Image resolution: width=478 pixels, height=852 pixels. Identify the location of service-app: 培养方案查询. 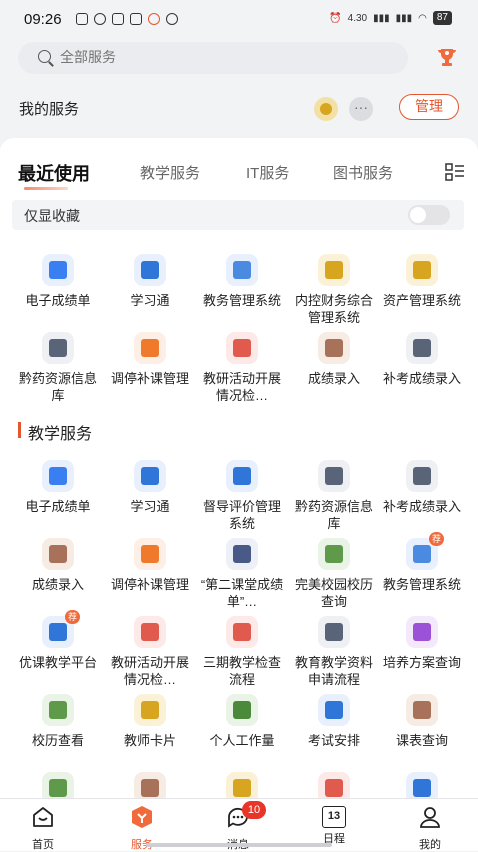
(422, 643).